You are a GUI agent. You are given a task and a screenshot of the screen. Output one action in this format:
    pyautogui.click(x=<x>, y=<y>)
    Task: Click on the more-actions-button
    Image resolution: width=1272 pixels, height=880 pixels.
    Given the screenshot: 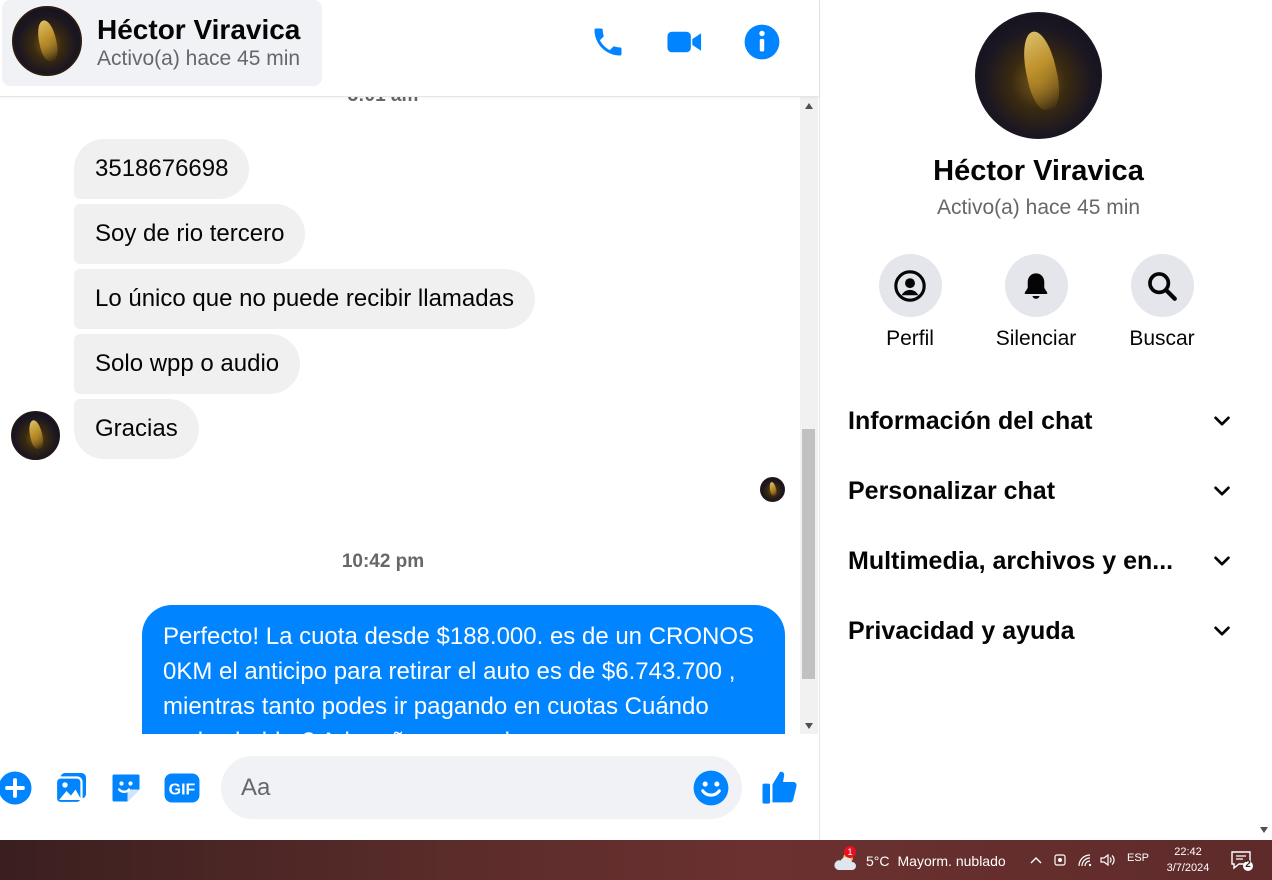 What is the action you would take?
    pyautogui.click(x=17, y=788)
    